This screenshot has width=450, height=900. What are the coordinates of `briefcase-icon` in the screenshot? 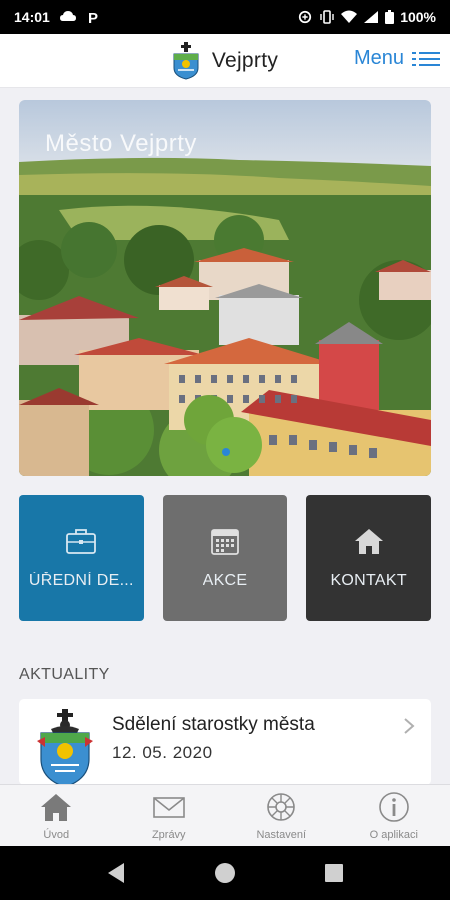 It's located at (81, 541).